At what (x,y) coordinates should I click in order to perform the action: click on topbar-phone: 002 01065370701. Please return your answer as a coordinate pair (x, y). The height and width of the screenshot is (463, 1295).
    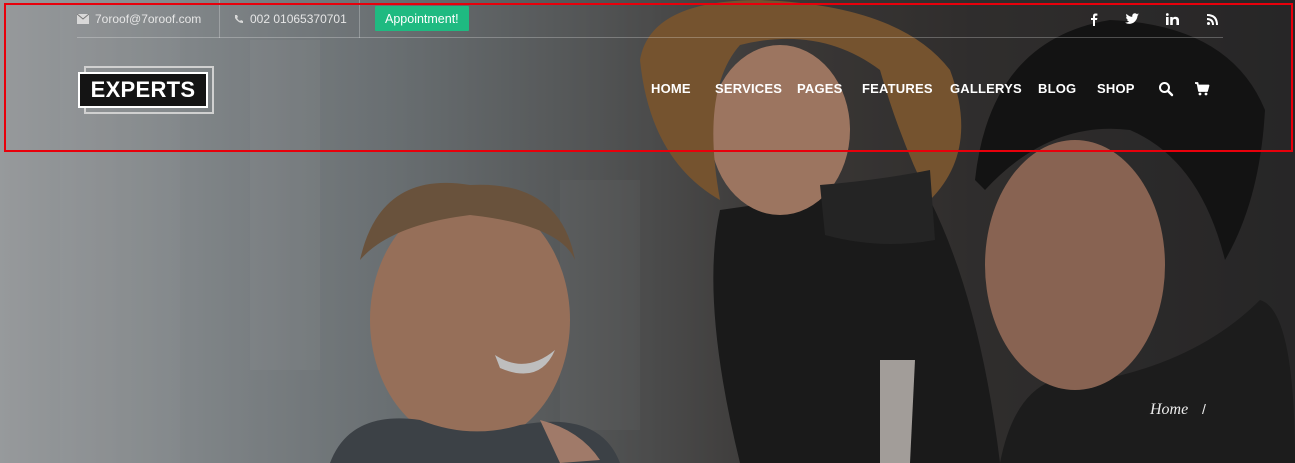
    Looking at the image, I should click on (290, 19).